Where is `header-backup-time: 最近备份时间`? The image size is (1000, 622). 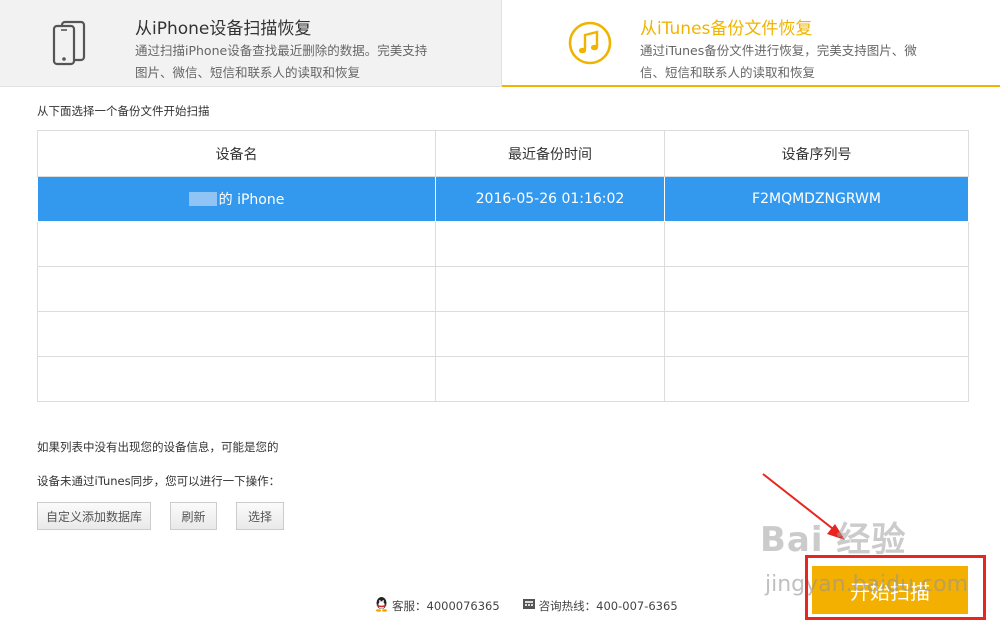
header-backup-time: 最近备份时间 is located at coordinates (550, 153).